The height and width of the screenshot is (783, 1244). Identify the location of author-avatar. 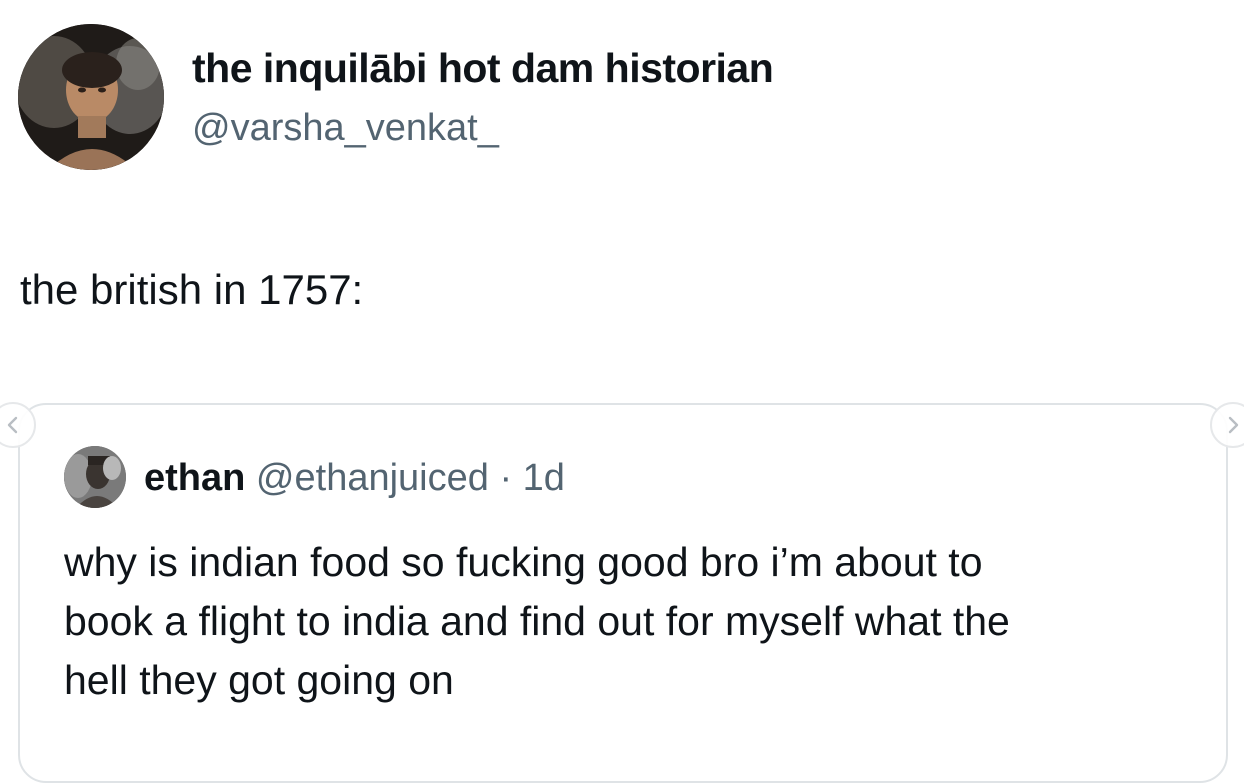
(91, 97).